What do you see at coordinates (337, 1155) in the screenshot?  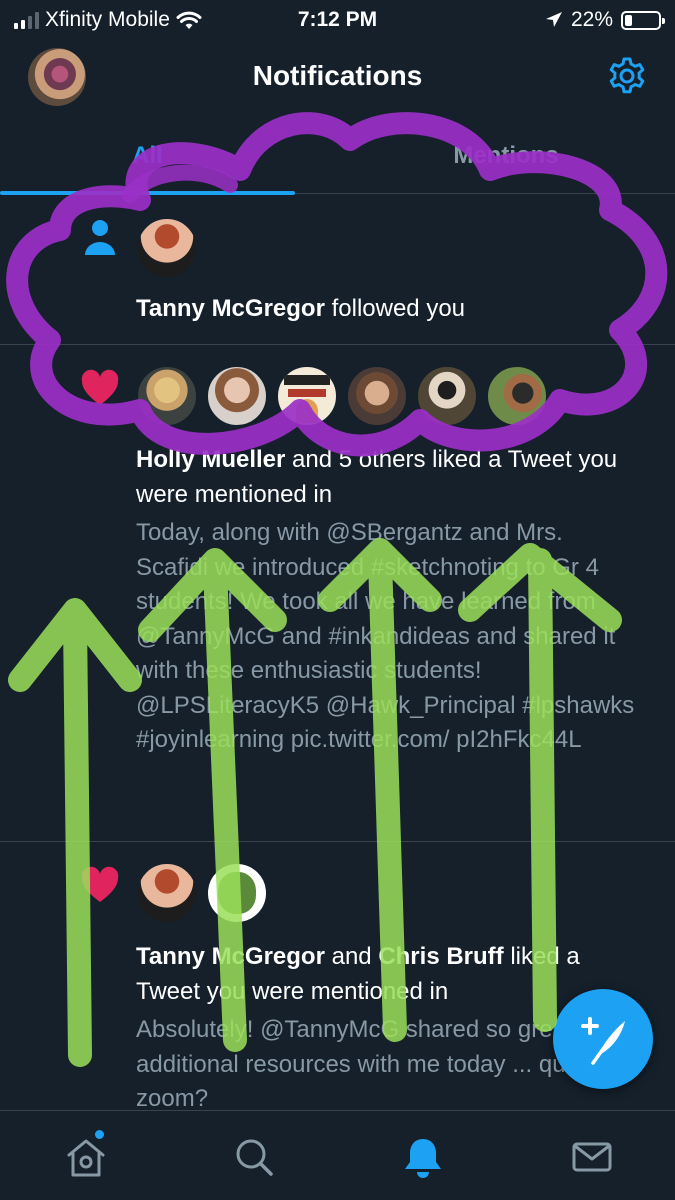 I see `bottom-navigation` at bounding box center [337, 1155].